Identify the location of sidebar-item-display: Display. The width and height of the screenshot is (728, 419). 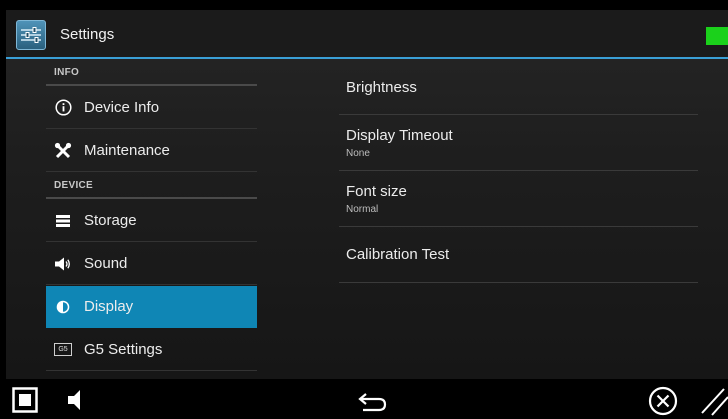
(151, 307).